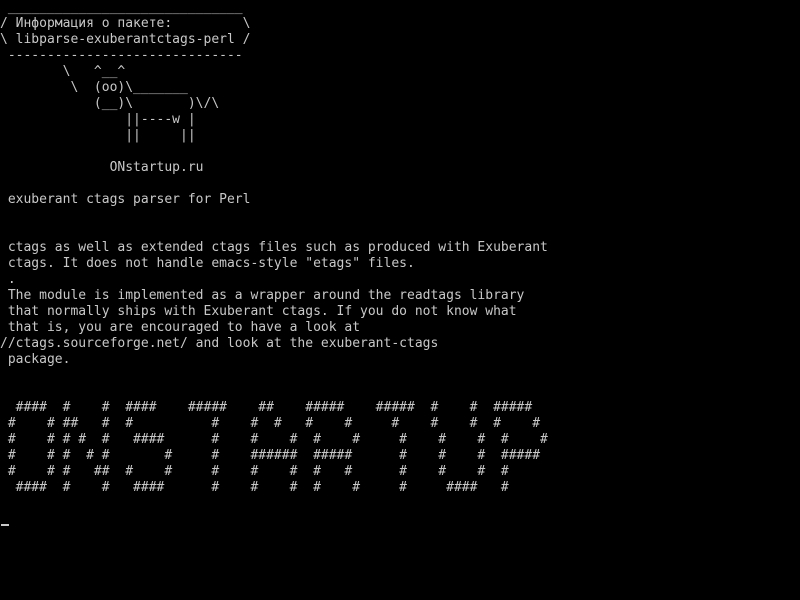  What do you see at coordinates (110, 103) in the screenshot?
I see `cow-art-line: (__)\ )\/\` at bounding box center [110, 103].